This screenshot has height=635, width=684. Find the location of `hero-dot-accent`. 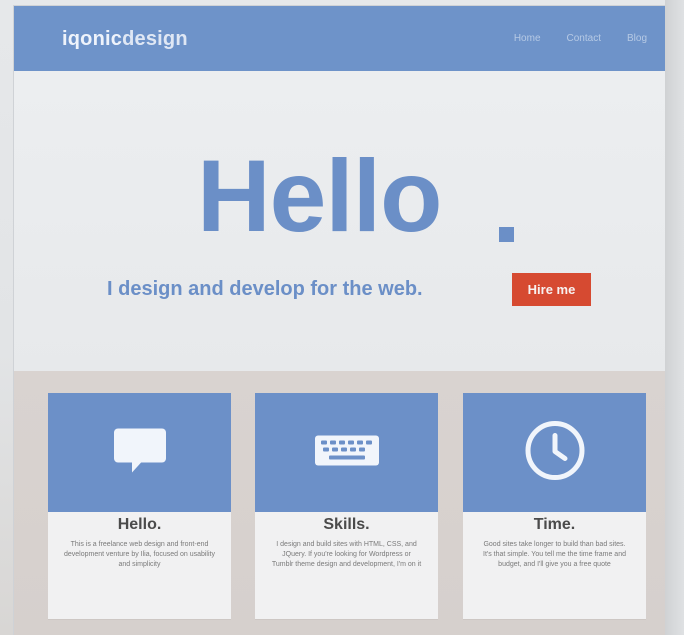

hero-dot-accent is located at coordinates (506, 234).